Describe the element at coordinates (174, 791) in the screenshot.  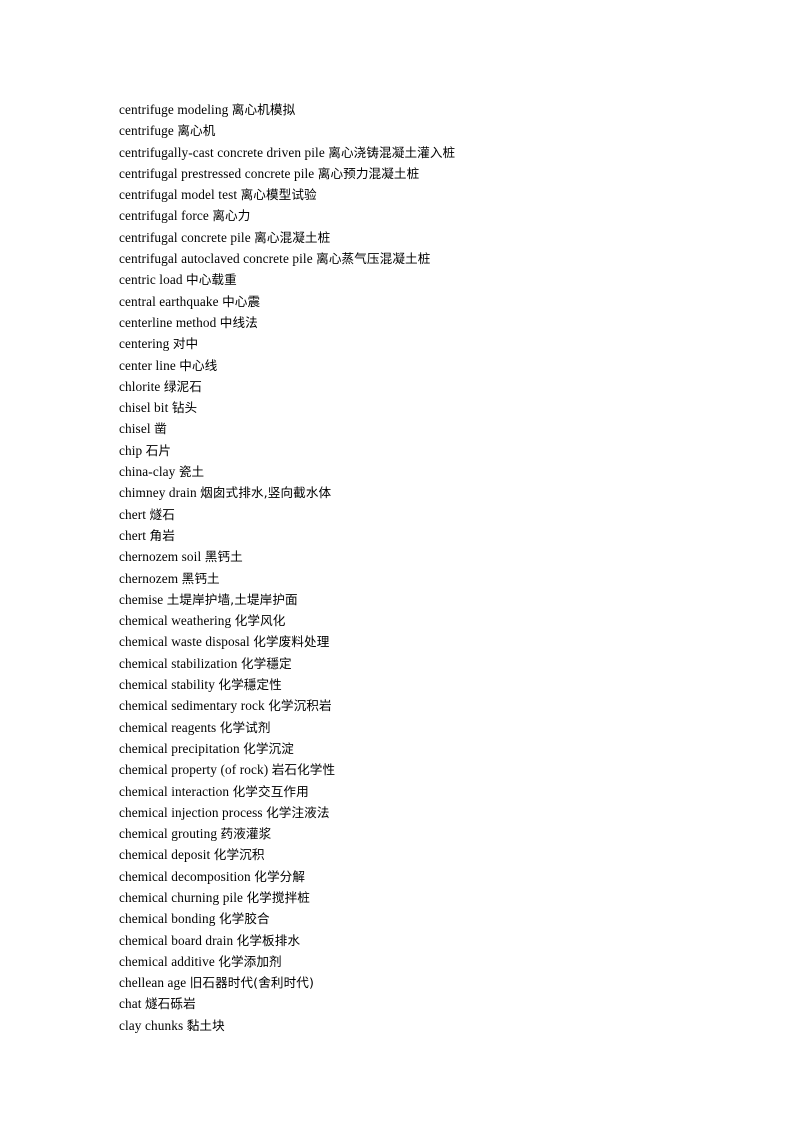
I see `entry-term: chemical interaction` at that location.